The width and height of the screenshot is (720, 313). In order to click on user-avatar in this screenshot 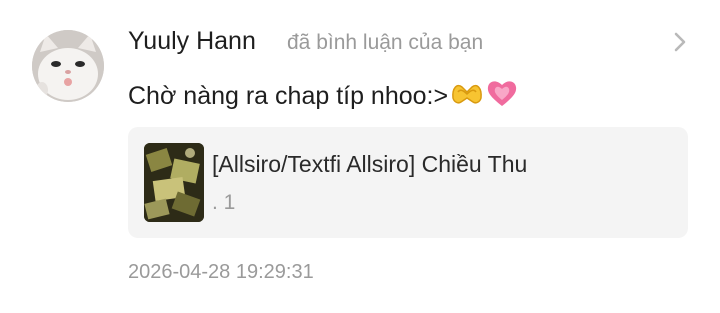, I will do `click(68, 66)`.